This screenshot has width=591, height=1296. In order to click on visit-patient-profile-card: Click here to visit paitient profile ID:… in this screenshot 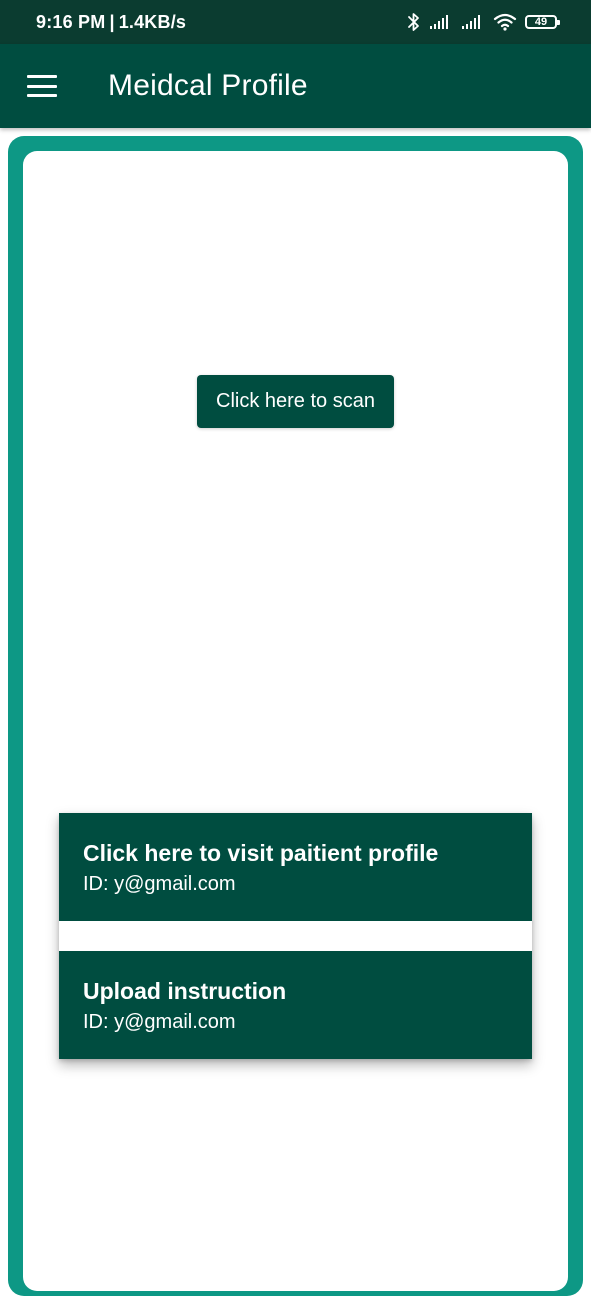, I will do `click(295, 867)`.